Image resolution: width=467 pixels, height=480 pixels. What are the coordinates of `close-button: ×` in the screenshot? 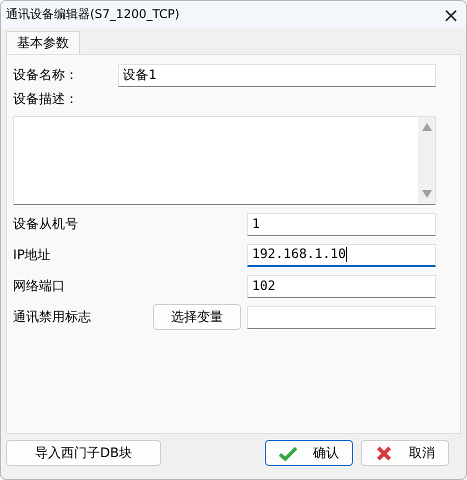 It's located at (451, 14).